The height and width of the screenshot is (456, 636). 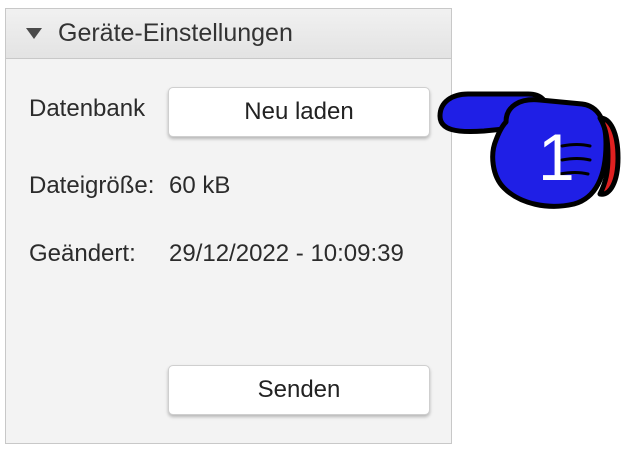 I want to click on modified-value: 29/12/2022 - 10:09:39, so click(x=286, y=253).